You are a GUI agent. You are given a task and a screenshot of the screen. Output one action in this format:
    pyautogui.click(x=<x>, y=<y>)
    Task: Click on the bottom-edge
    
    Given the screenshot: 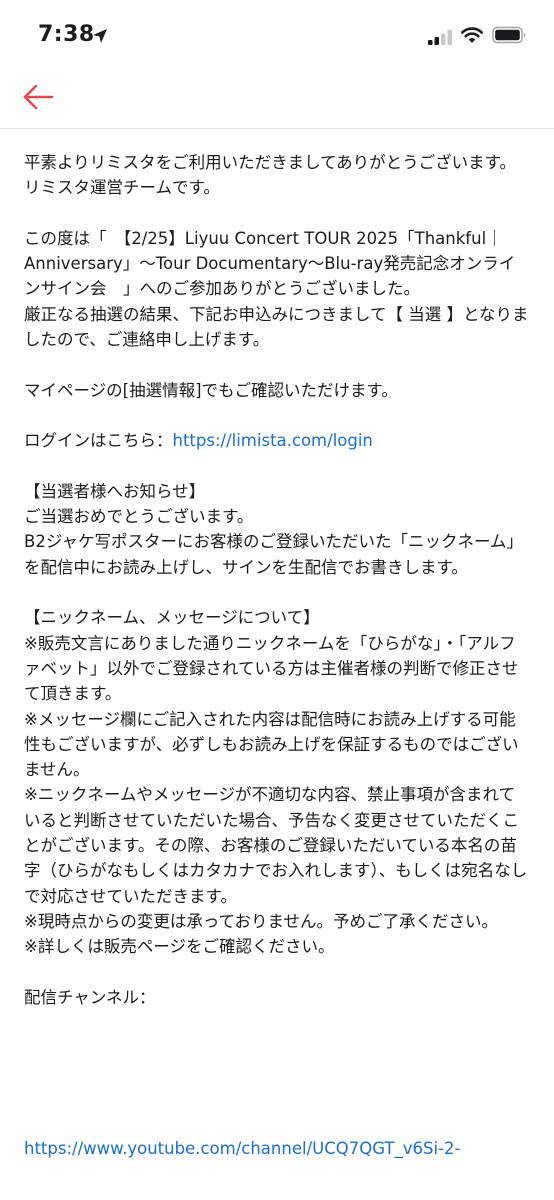 What is the action you would take?
    pyautogui.click(x=277, y=1180)
    